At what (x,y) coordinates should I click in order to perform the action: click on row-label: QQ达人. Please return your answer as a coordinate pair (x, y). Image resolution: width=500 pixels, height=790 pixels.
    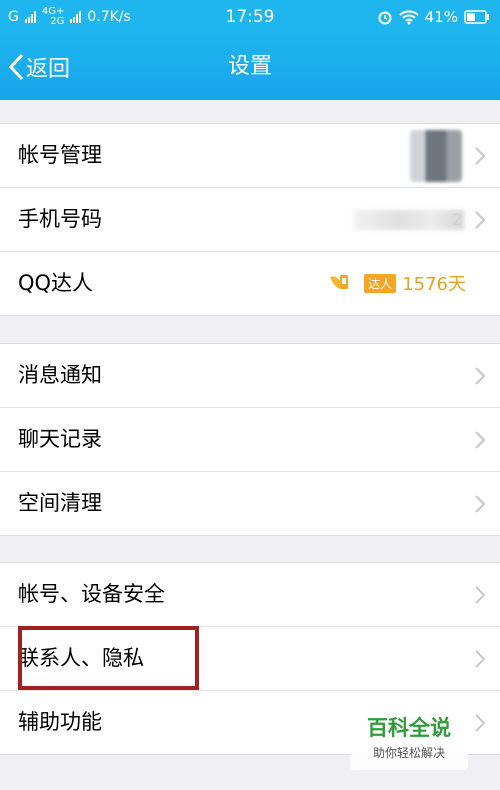
    Looking at the image, I should click on (56, 283).